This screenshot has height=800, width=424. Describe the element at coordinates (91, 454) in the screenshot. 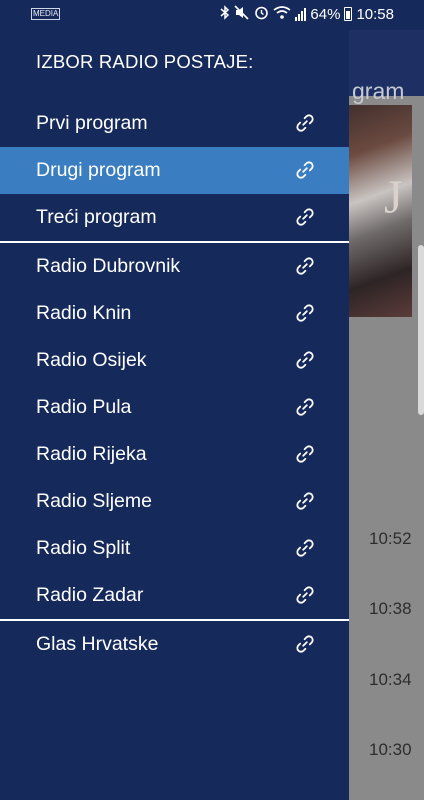

I see `drawer-item-label: Radio Rijeka` at that location.